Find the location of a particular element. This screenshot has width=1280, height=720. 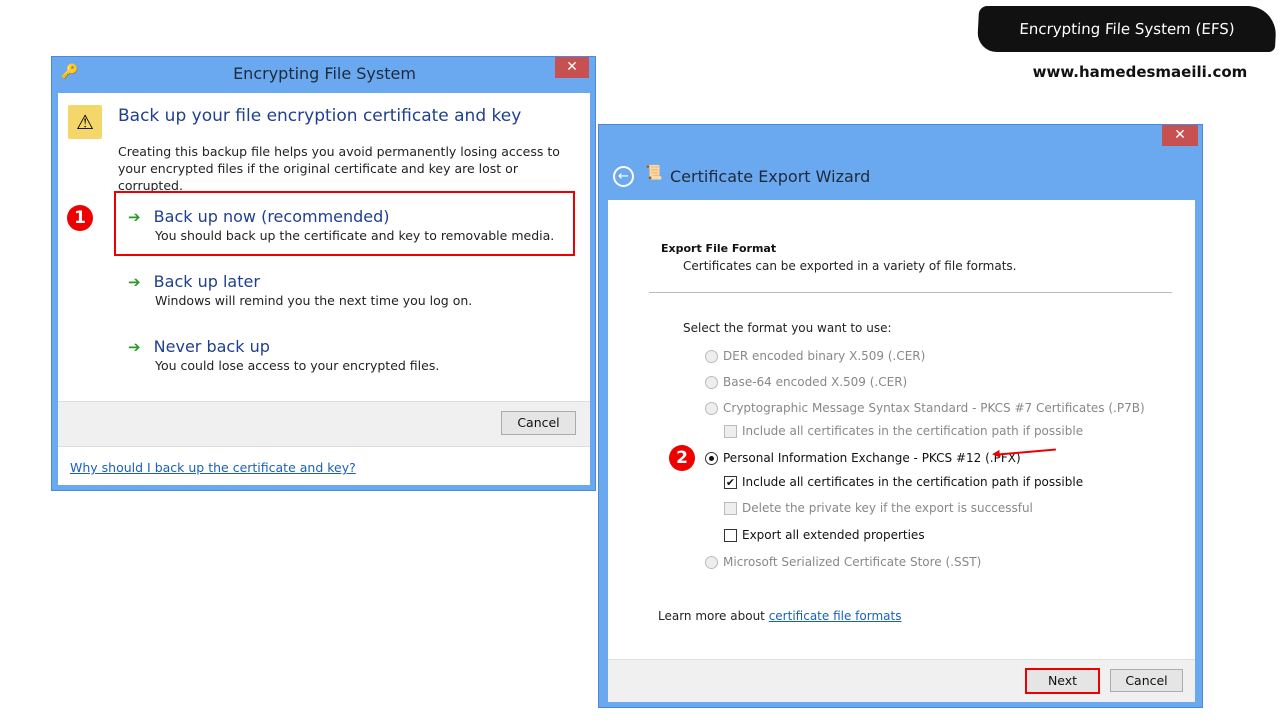

option-label: Back up now (recommended) is located at coordinates (271, 216).